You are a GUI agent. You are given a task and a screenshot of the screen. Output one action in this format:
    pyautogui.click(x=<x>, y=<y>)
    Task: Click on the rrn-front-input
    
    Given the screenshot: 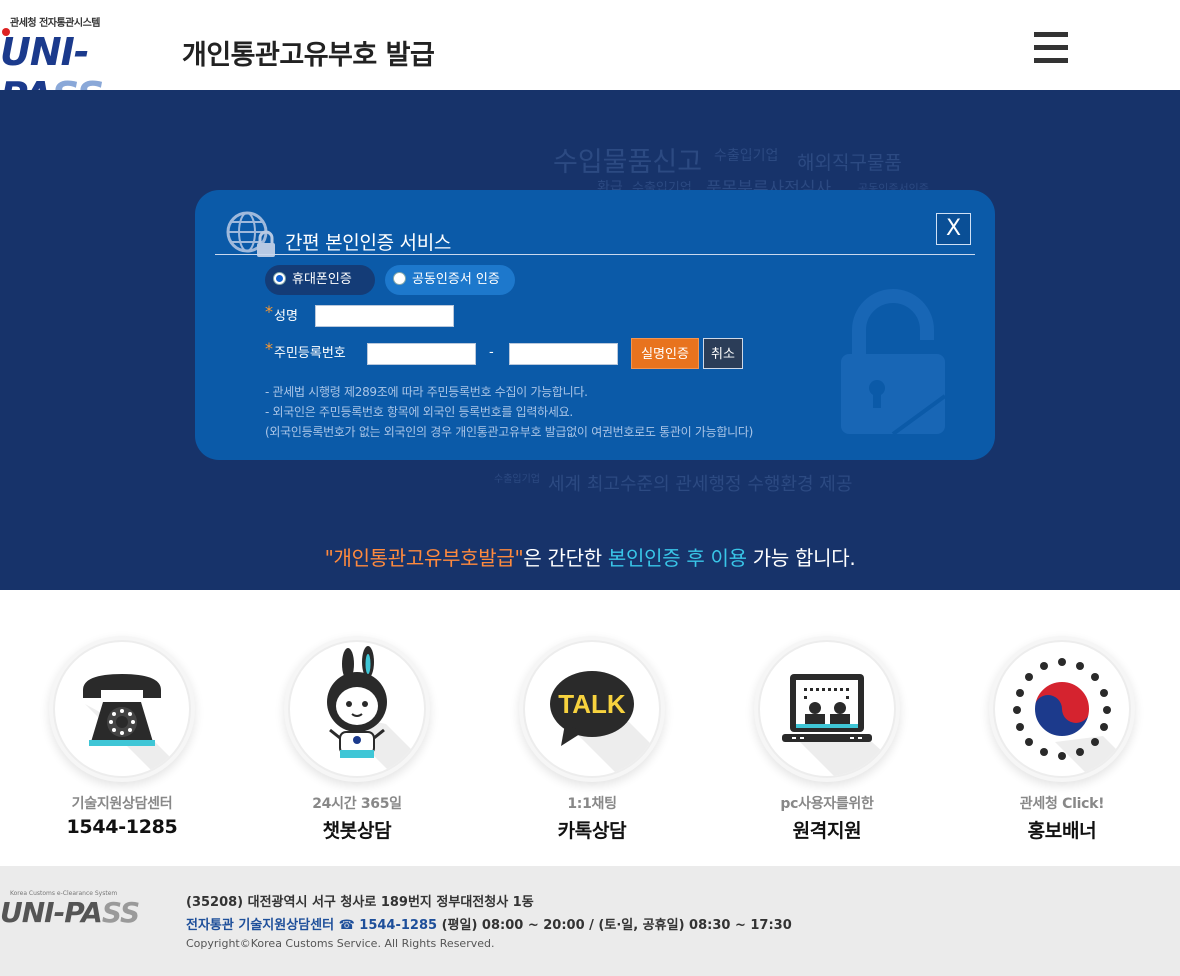 What is the action you would take?
    pyautogui.click(x=421, y=354)
    